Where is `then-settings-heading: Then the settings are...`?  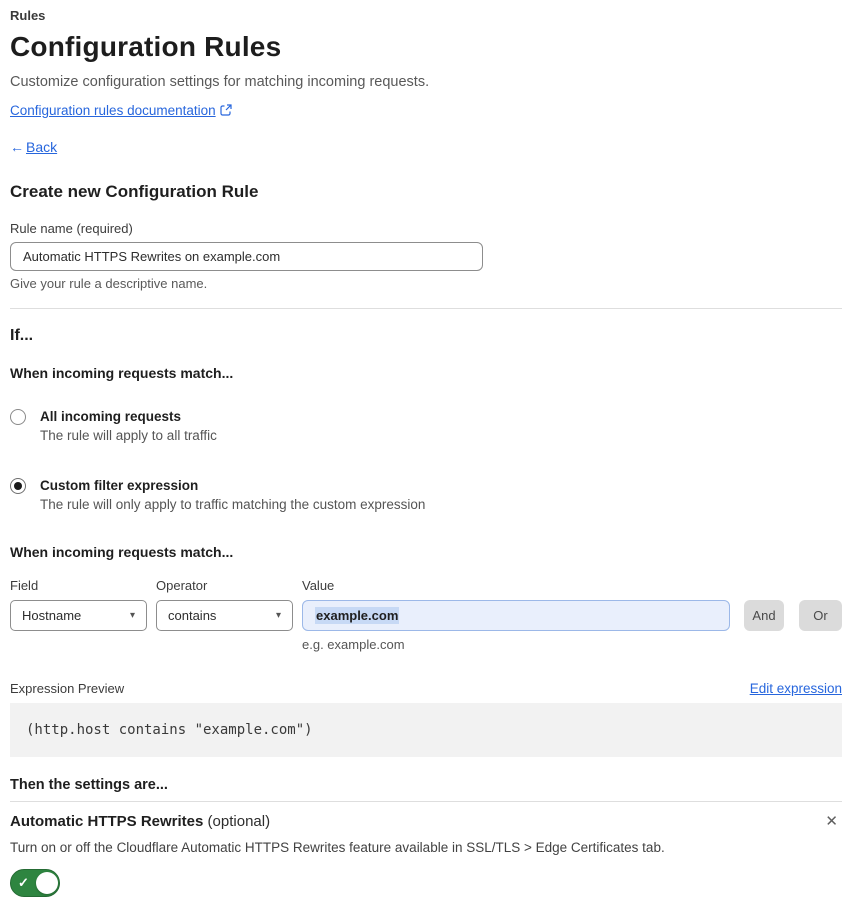 then-settings-heading: Then the settings are... is located at coordinates (89, 785).